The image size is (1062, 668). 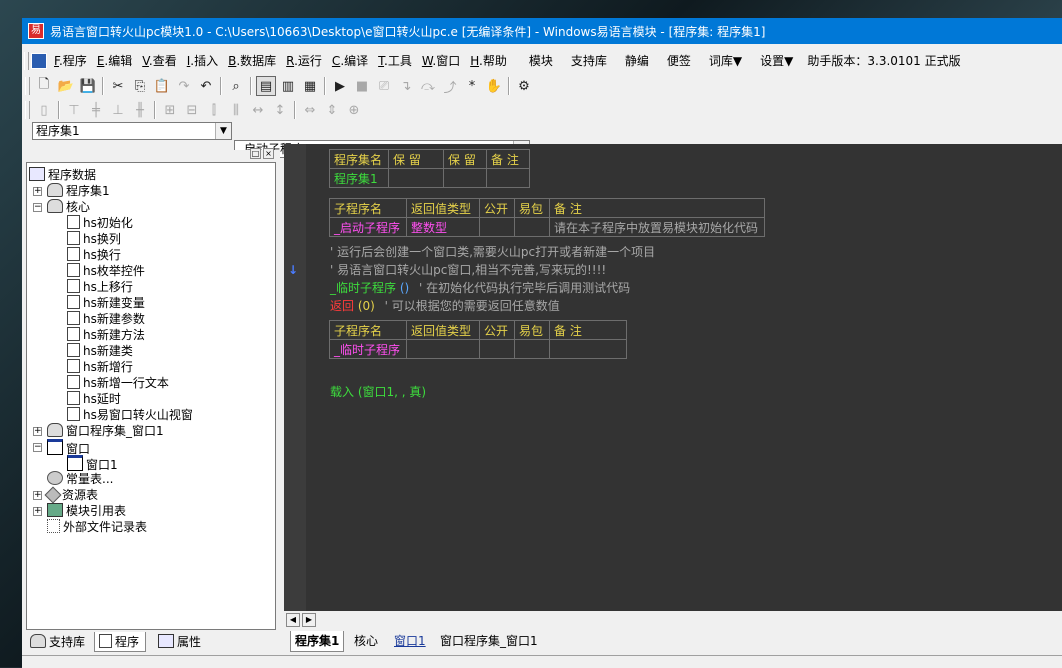 What do you see at coordinates (445, 306) in the screenshot?
I see `code-return-line: 返回 (0) ' 可以根据您的需要返回任意数值` at bounding box center [445, 306].